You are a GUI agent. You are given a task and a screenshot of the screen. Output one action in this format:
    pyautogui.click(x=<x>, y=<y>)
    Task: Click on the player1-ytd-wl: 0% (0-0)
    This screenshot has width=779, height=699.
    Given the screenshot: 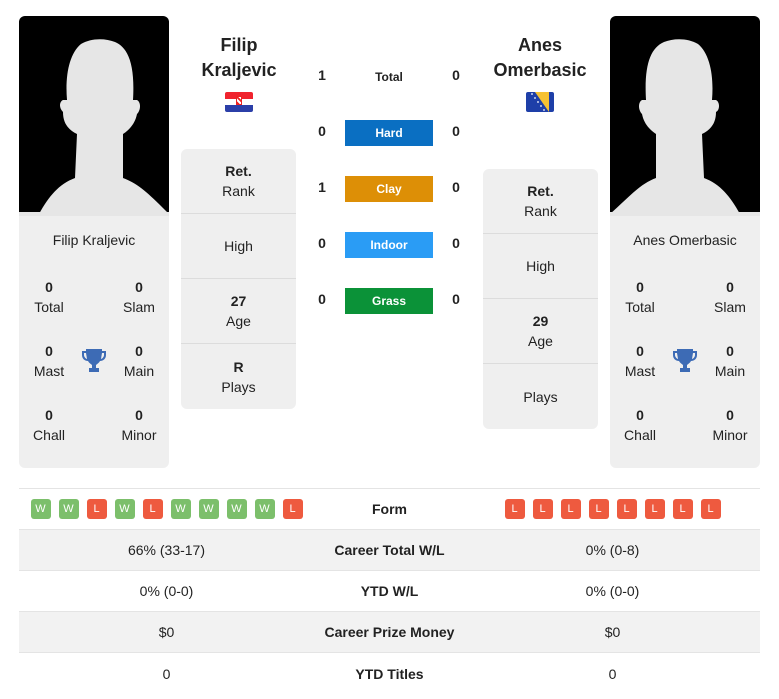 What is the action you would take?
    pyautogui.click(x=166, y=591)
    